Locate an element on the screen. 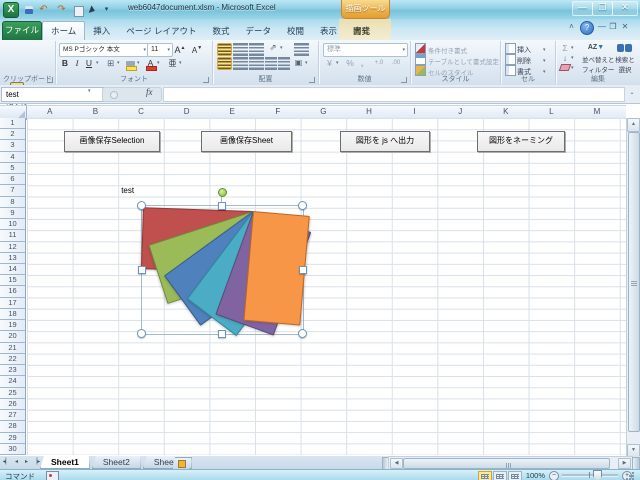  orientation-icon: ⇗ is located at coordinates (273, 47).